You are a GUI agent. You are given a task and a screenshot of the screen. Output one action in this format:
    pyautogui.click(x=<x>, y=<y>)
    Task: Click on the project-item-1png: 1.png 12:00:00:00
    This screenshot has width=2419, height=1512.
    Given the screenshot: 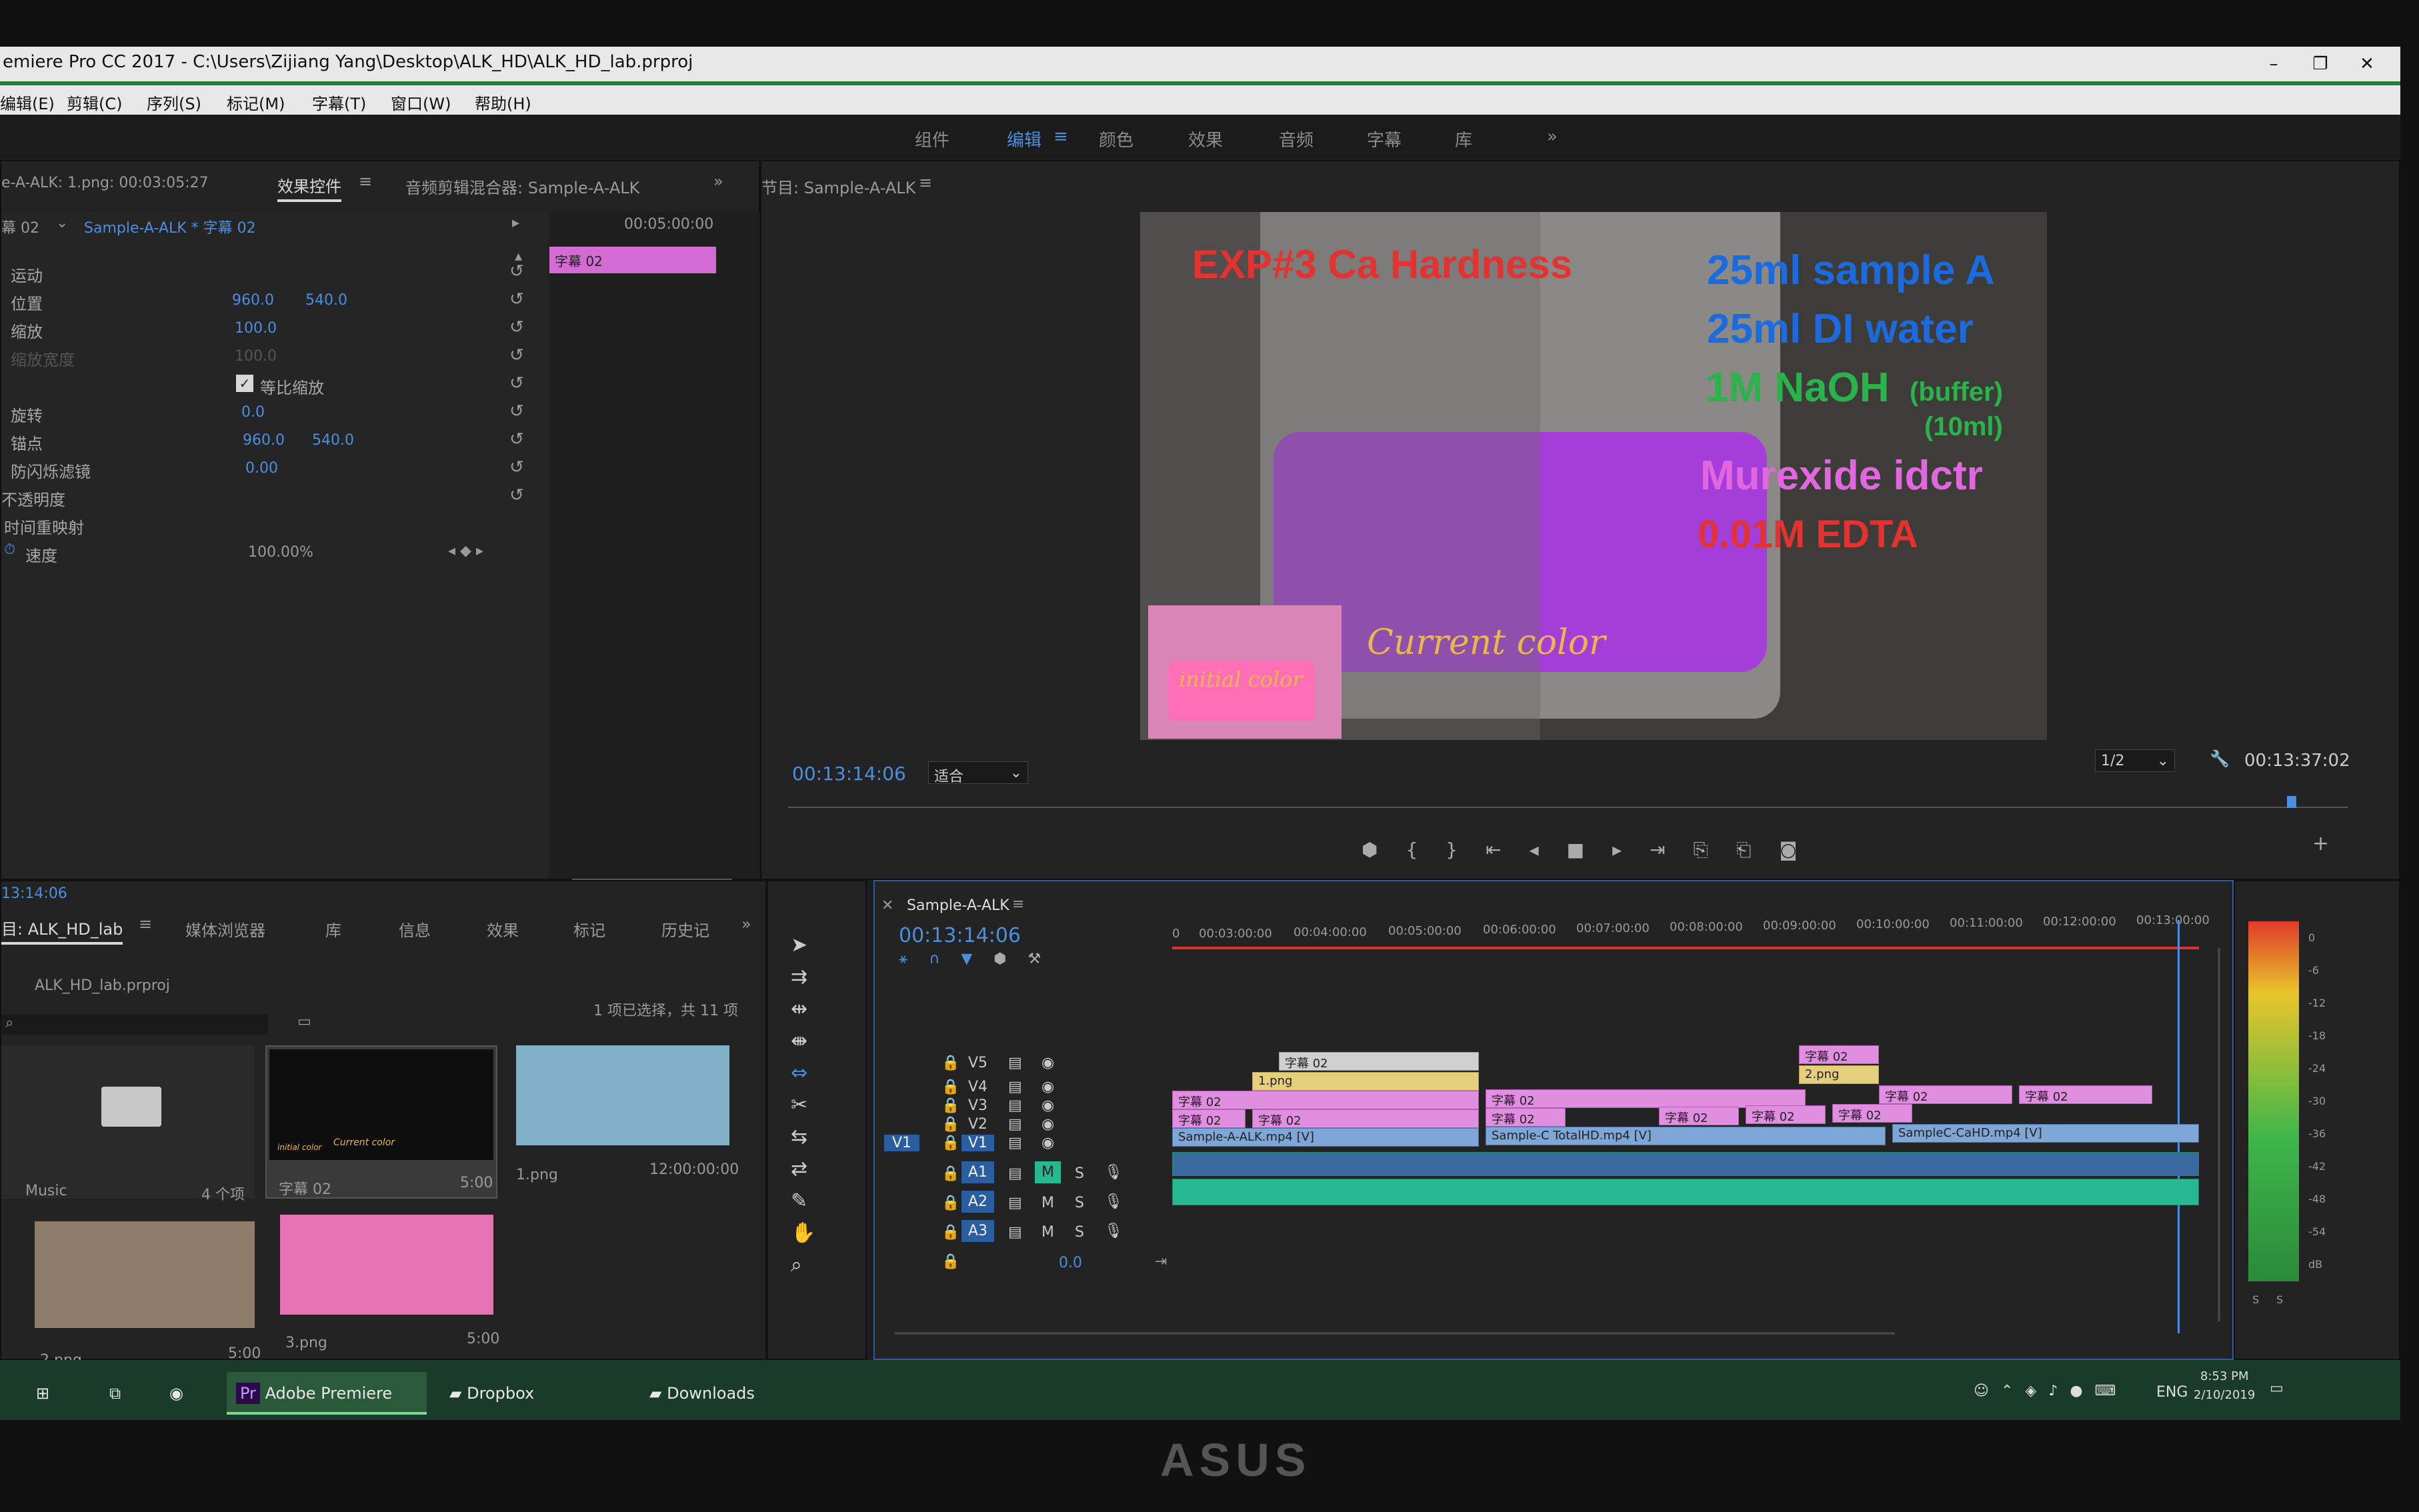 What is the action you would take?
    pyautogui.click(x=636, y=1122)
    